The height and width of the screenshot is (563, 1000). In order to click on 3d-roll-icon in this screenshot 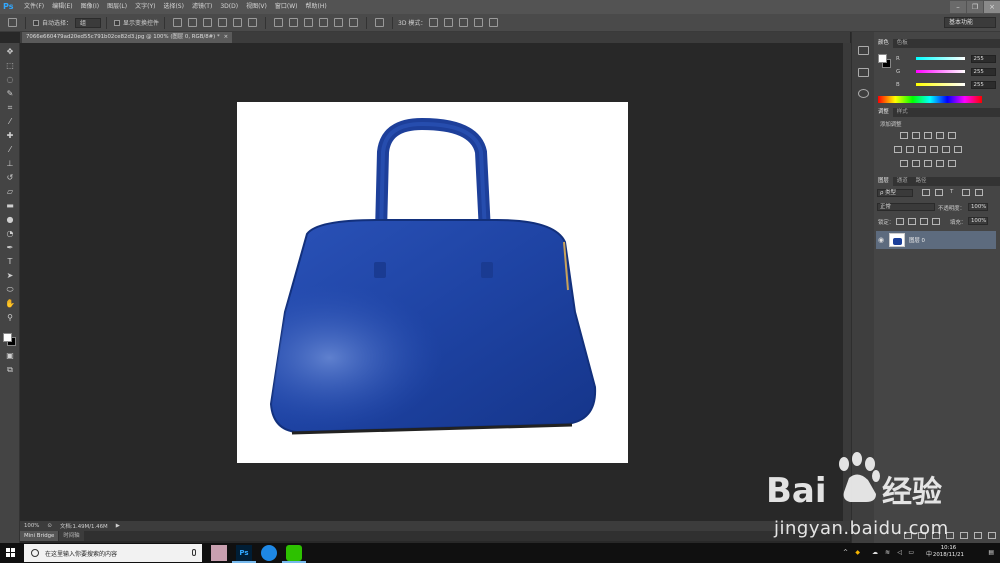, I will do `click(449, 22)`.